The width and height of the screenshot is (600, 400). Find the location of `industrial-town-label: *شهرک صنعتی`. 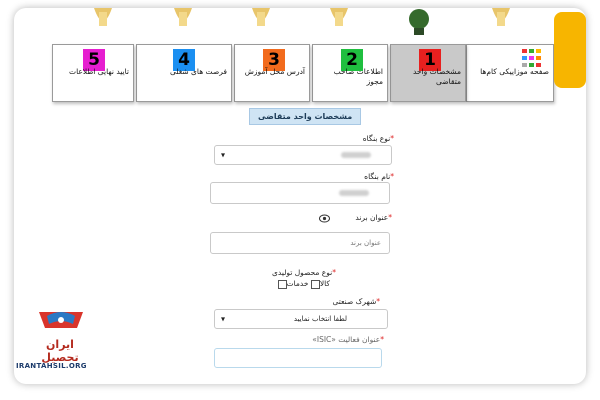

industrial-town-label: *شهرک صنعتی is located at coordinates (356, 301).